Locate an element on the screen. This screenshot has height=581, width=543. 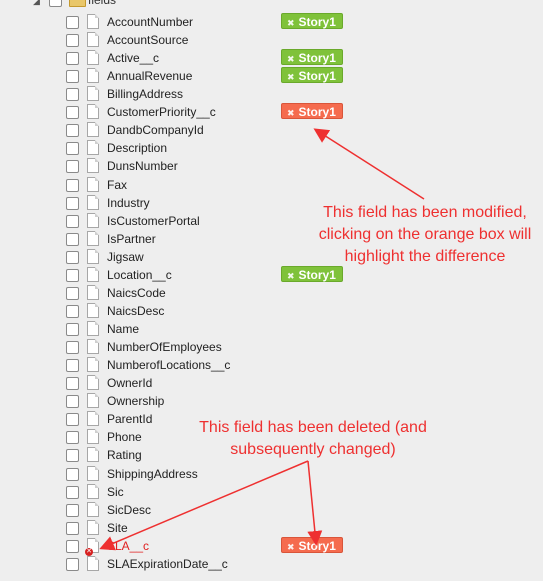
tree-row: Location__c ✖ Story1 is located at coordinates (271, 274).